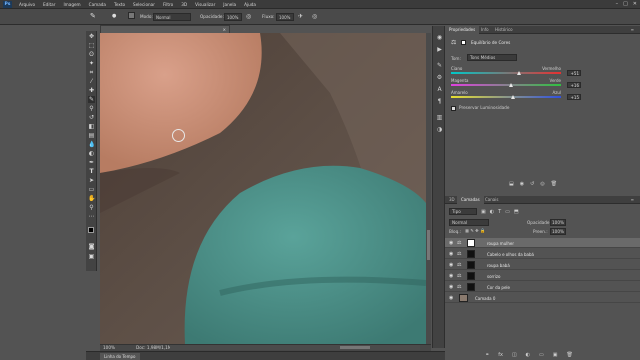 The width and height of the screenshot is (640, 360). Describe the element at coordinates (469, 222) in the screenshot. I see `blend-mode-dropdown: Normal` at that location.